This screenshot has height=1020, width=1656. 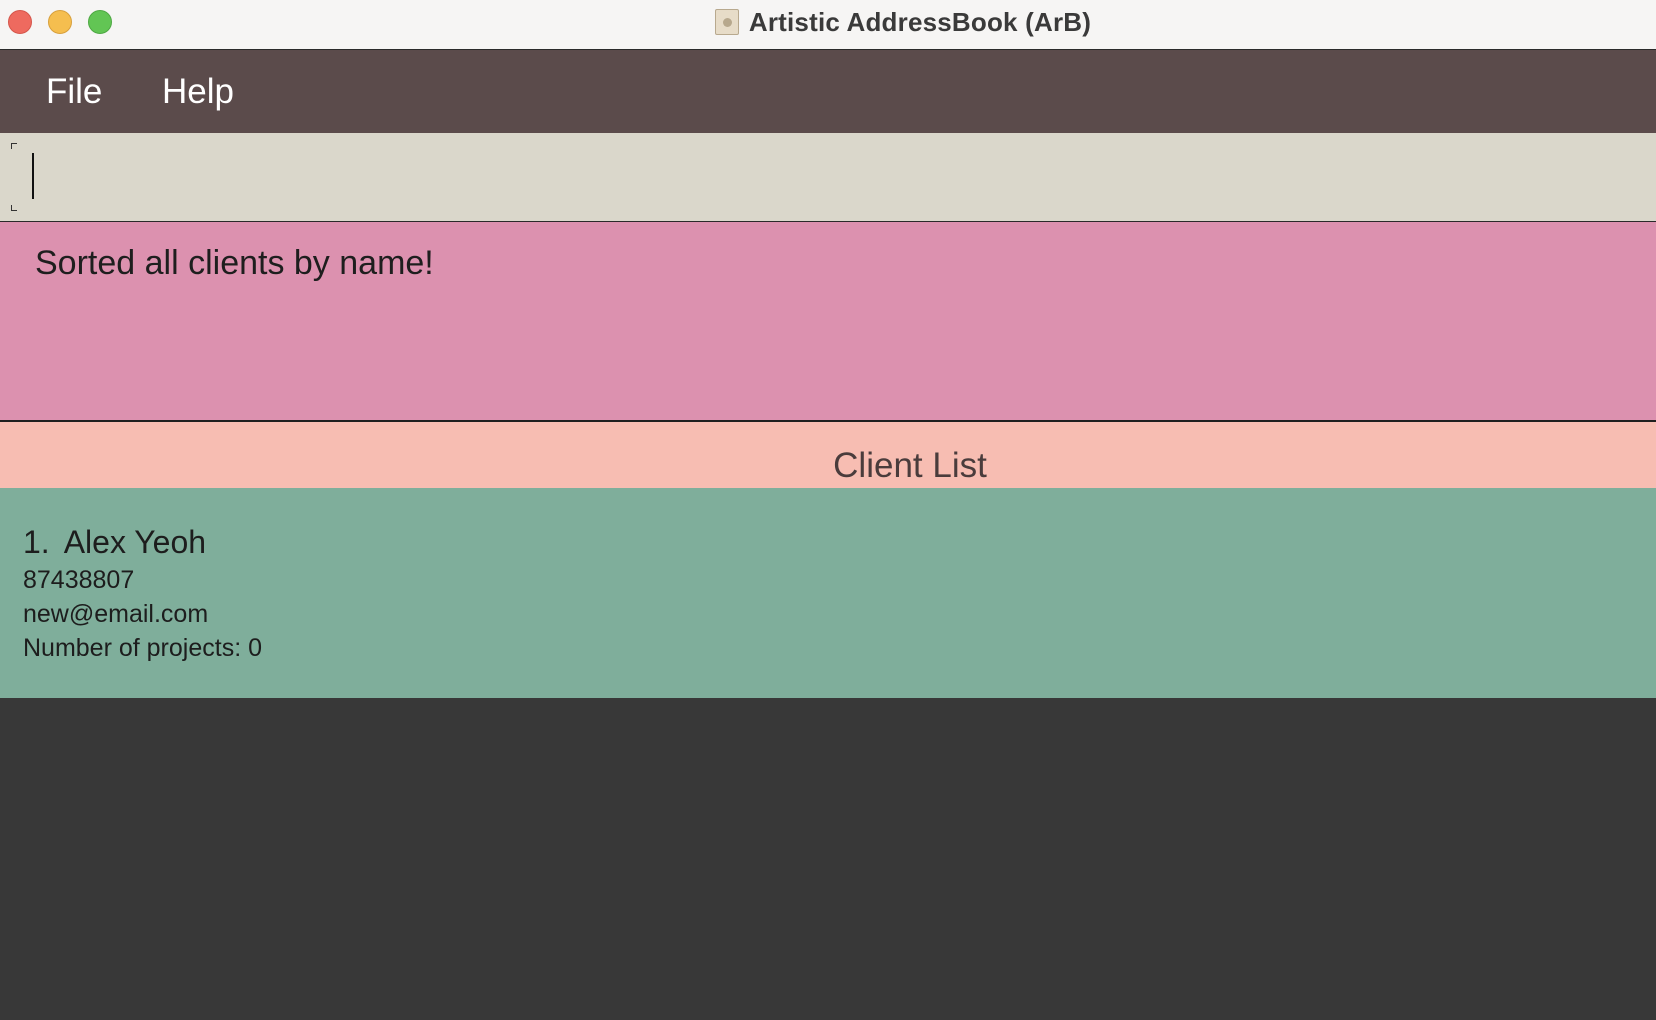 I want to click on client-index: 1., so click(x=36, y=542).